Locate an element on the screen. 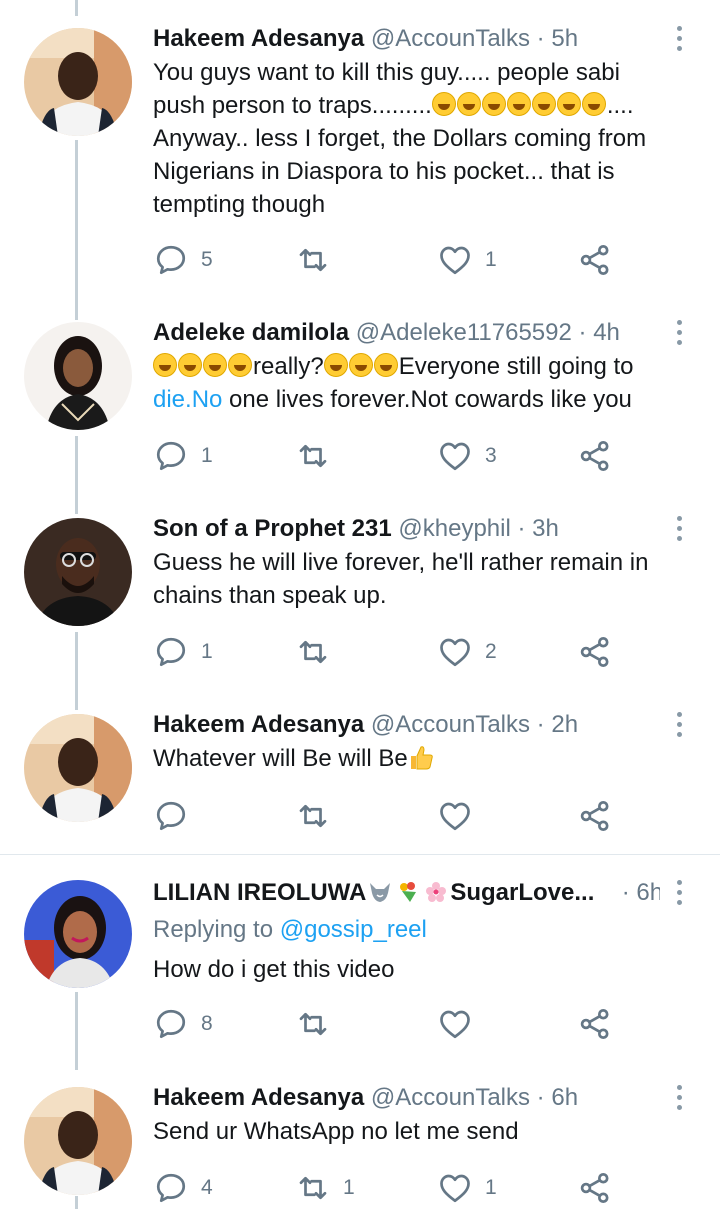 The width and height of the screenshot is (720, 1209). timestamp: 4h is located at coordinates (606, 332).